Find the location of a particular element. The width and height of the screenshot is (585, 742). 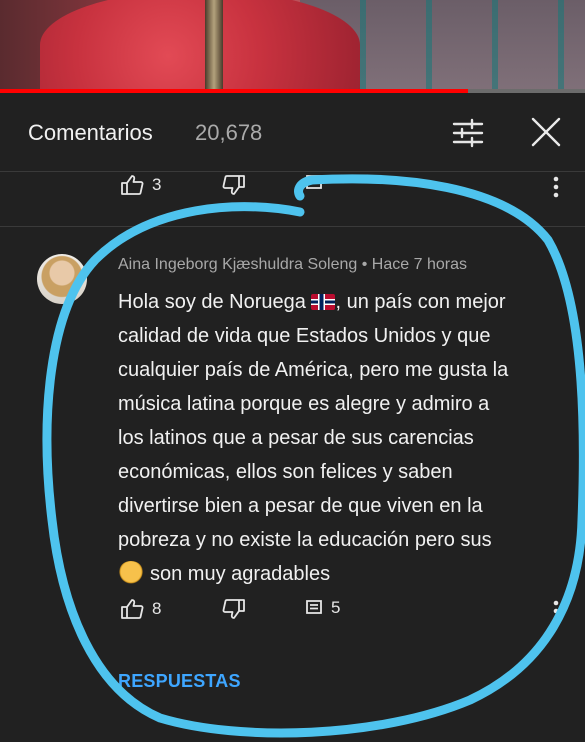

comments-title: Comentarios is located at coordinates (90, 132).